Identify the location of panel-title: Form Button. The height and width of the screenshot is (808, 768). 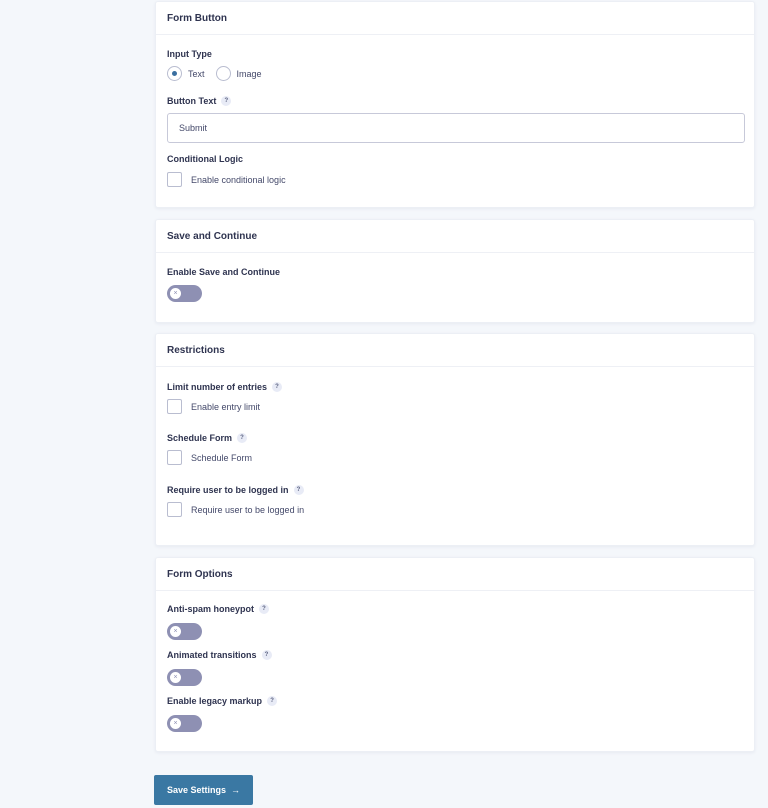
(455, 18).